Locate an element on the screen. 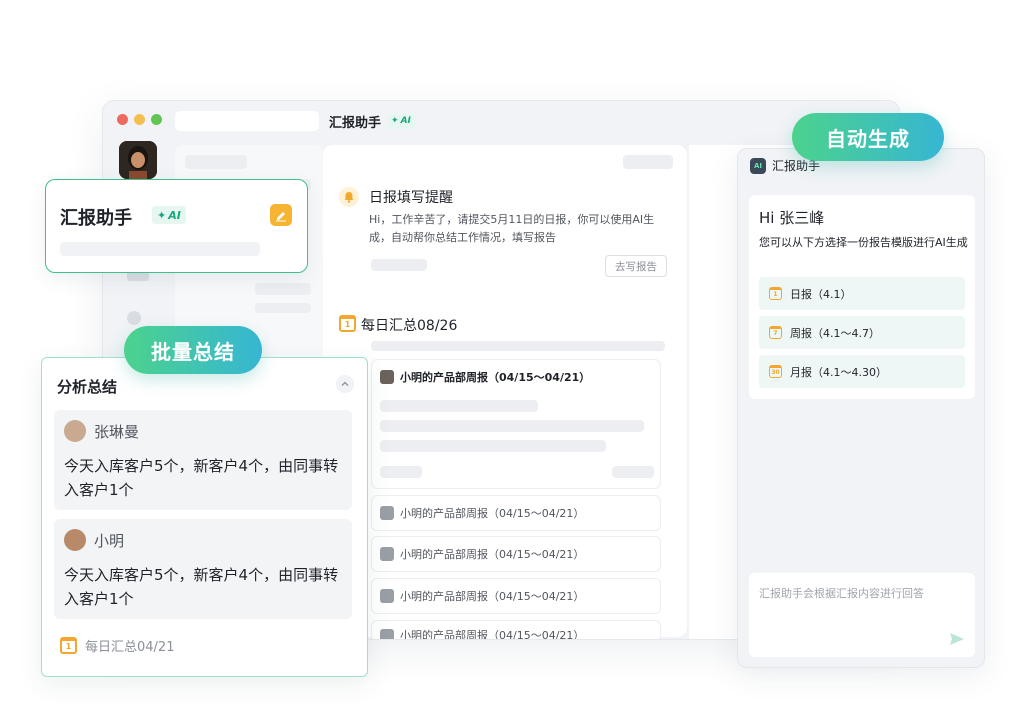  avatar-image is located at coordinates (138, 160).